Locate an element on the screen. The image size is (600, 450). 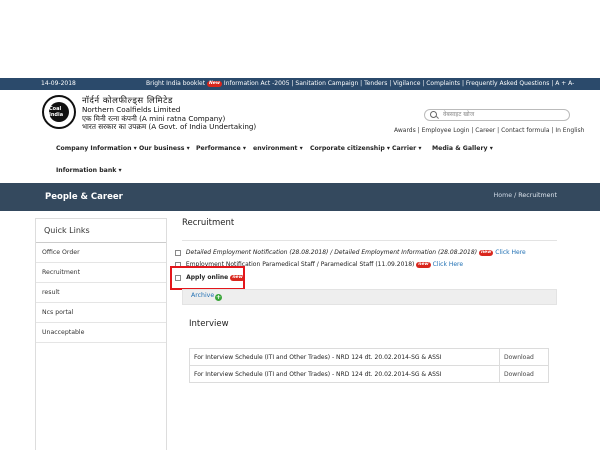
bright-india-link: Bright India booklet is located at coordinates (175, 83).